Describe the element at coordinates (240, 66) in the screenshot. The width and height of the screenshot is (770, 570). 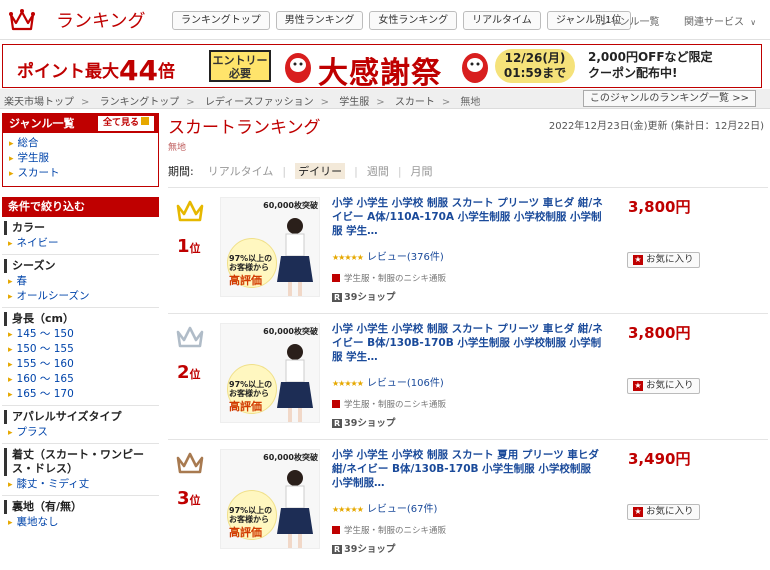
I see `banner-entry-badge: エントリー 必要` at that location.